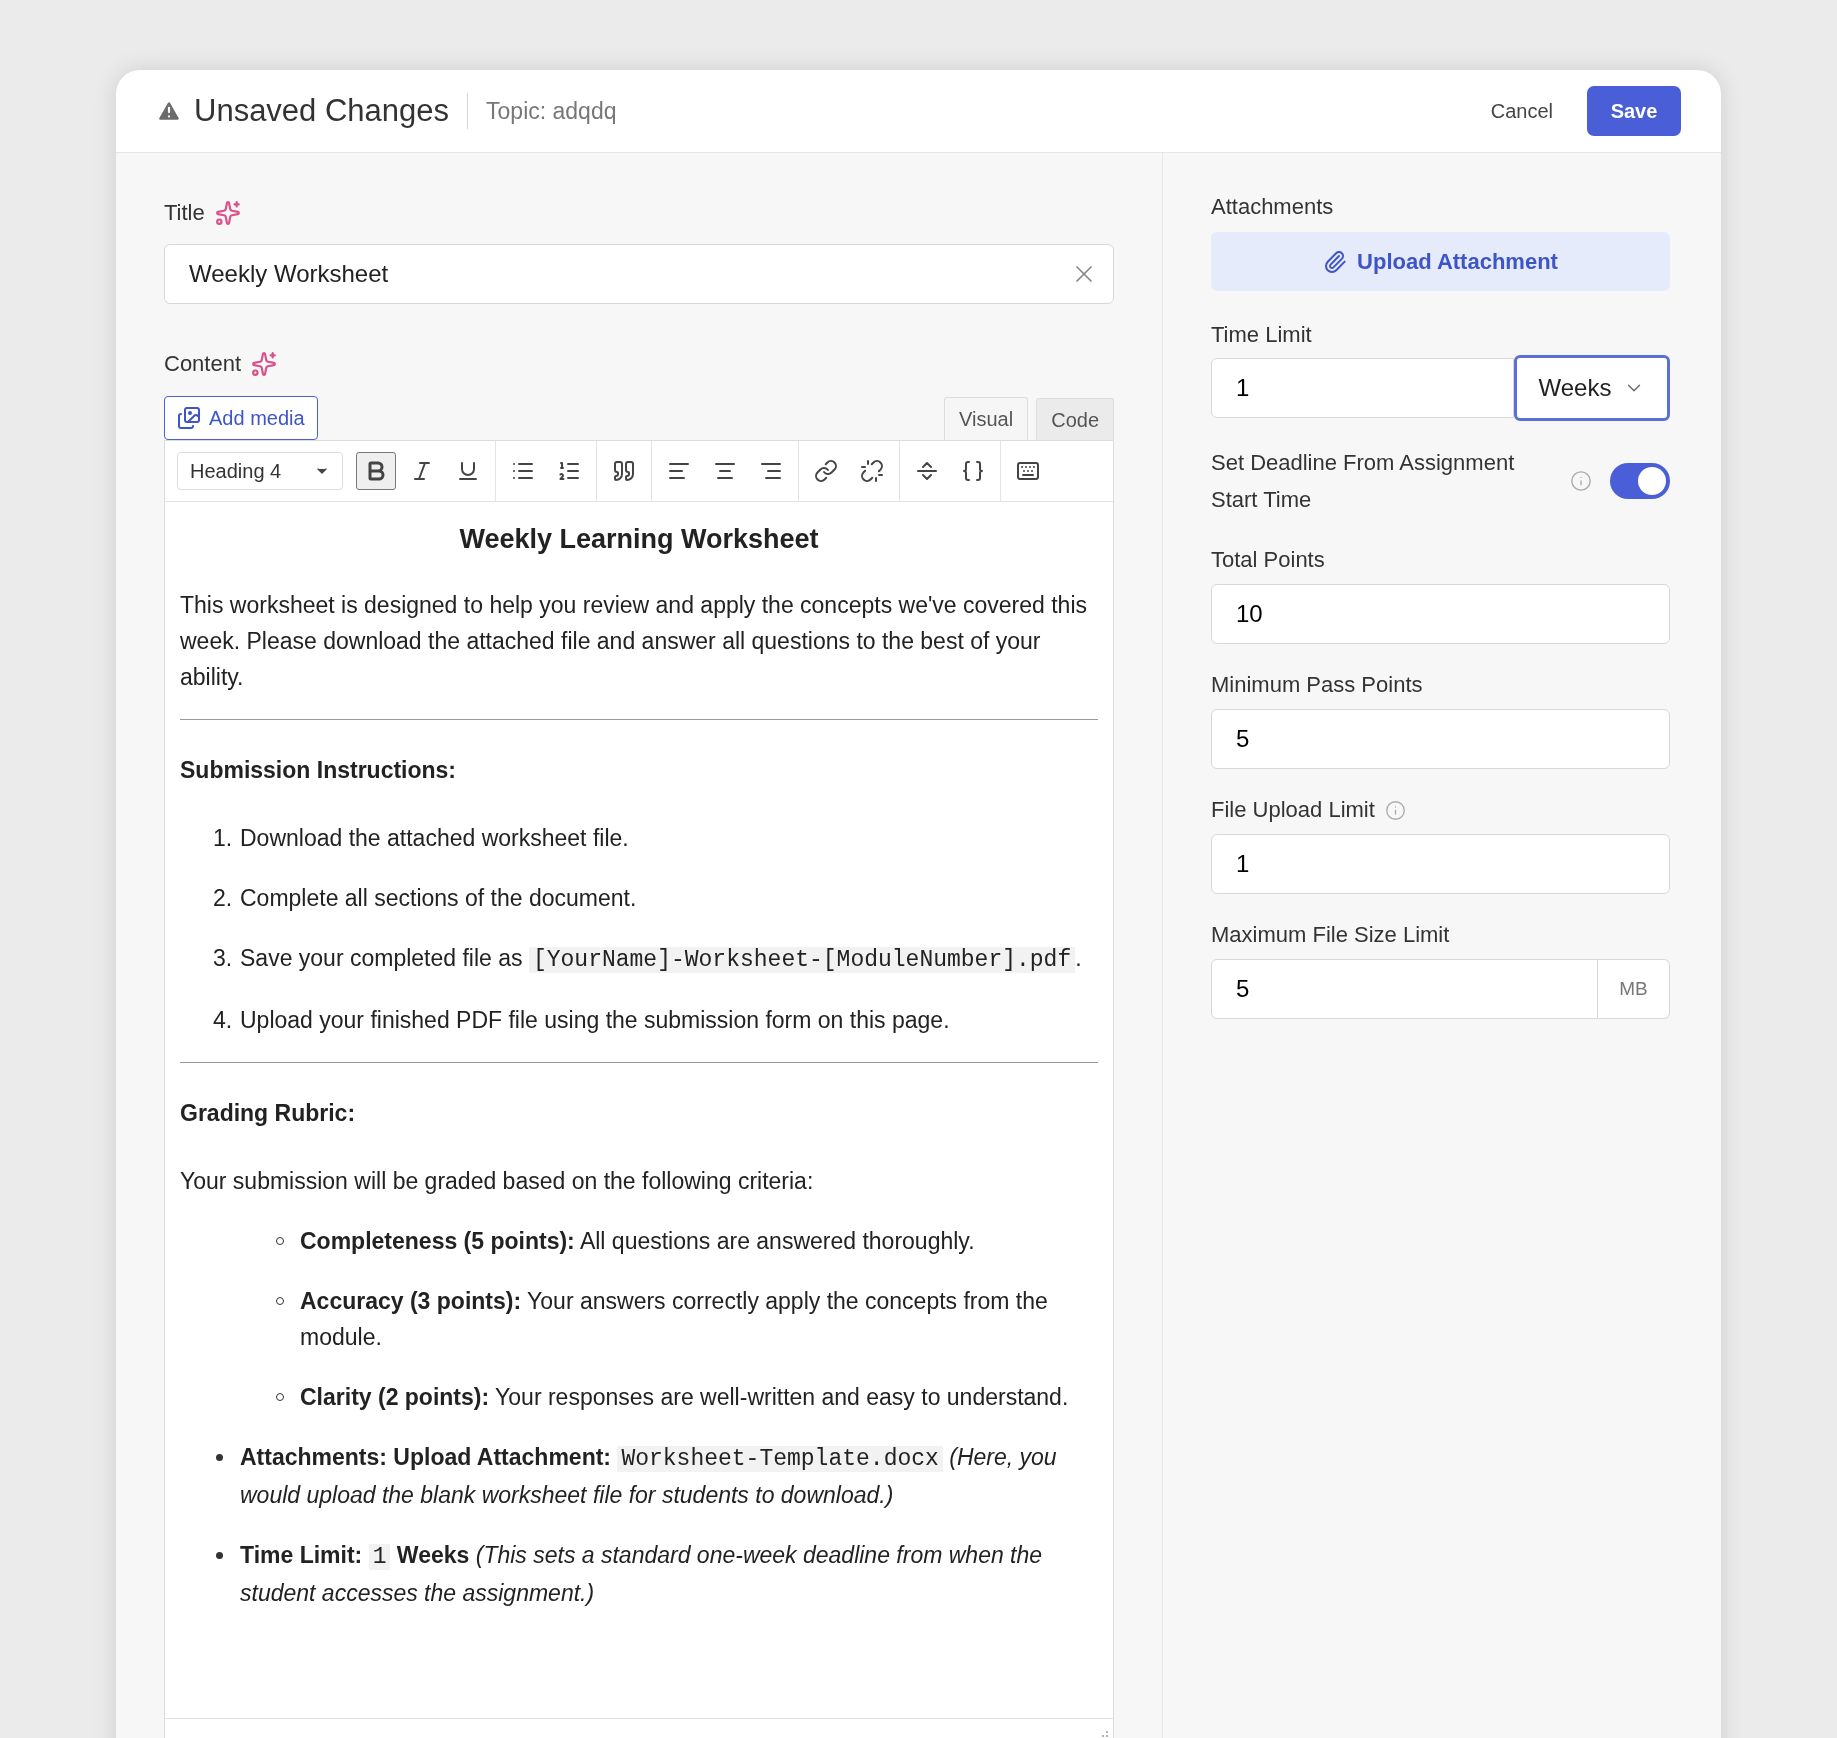 The height and width of the screenshot is (1738, 1837). Describe the element at coordinates (260, 471) in the screenshot. I see `format-select: Heading 4` at that location.